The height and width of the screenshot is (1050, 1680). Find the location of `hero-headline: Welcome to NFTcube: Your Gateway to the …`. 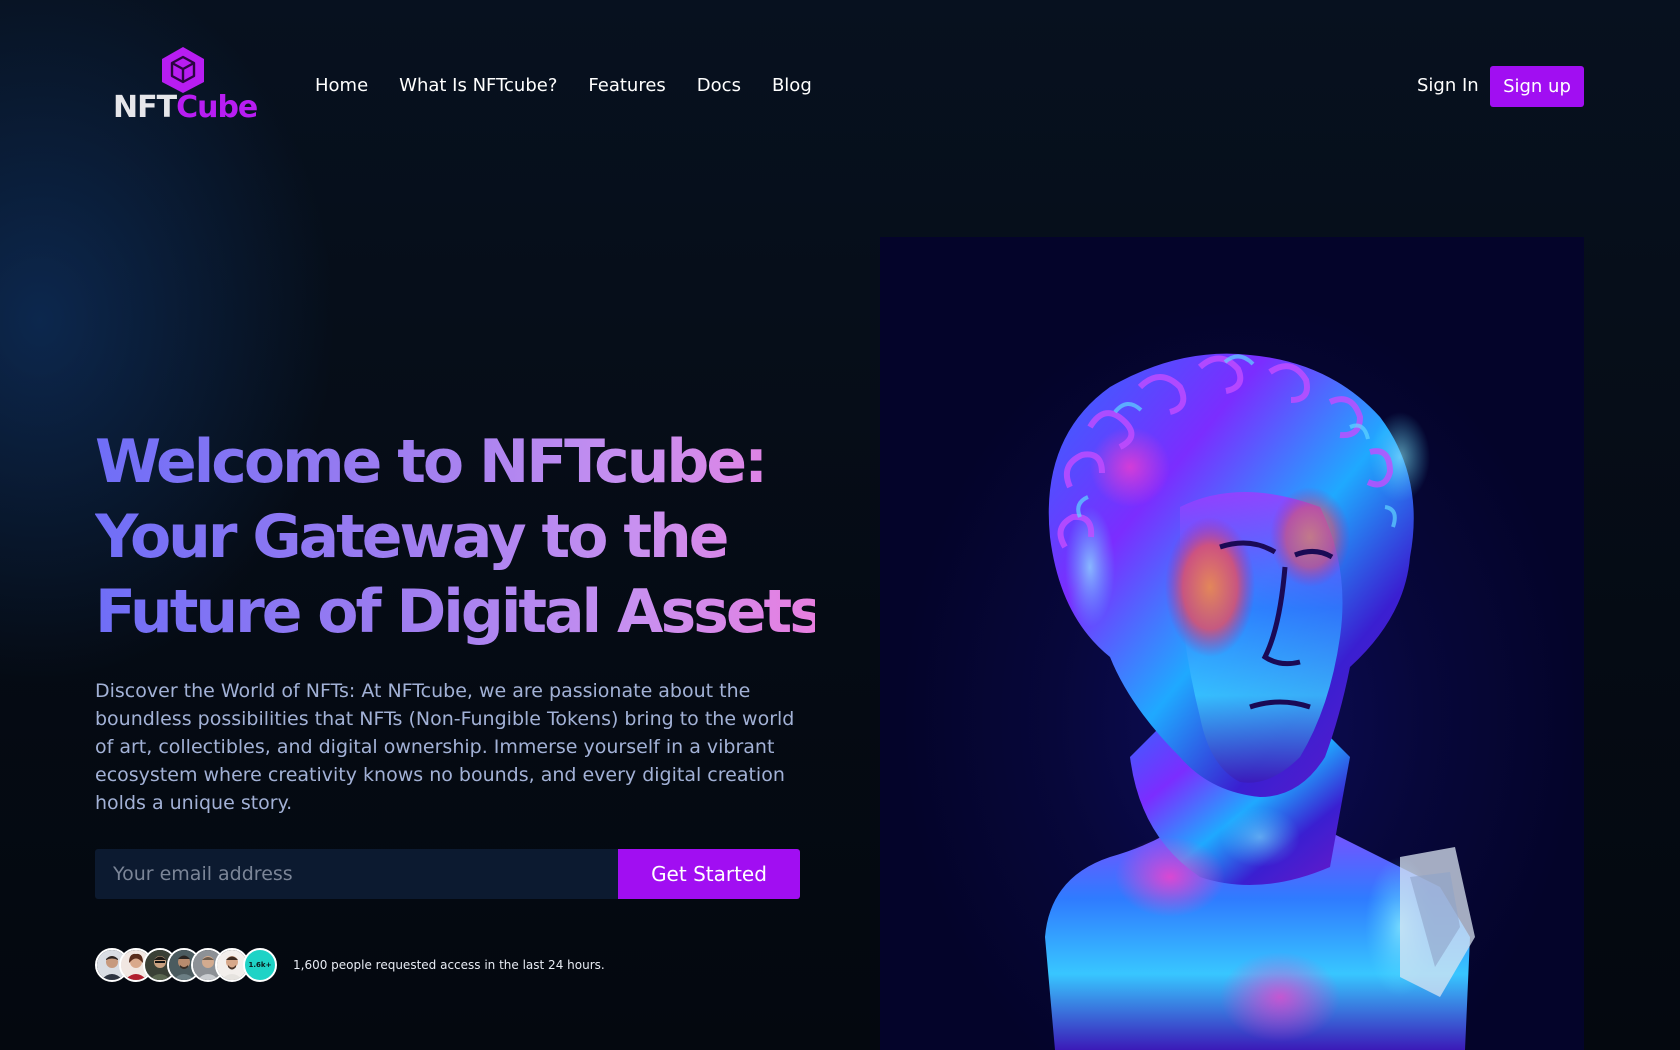

hero-headline: Welcome to NFTcube: Your Gateway to the … is located at coordinates (455, 537).